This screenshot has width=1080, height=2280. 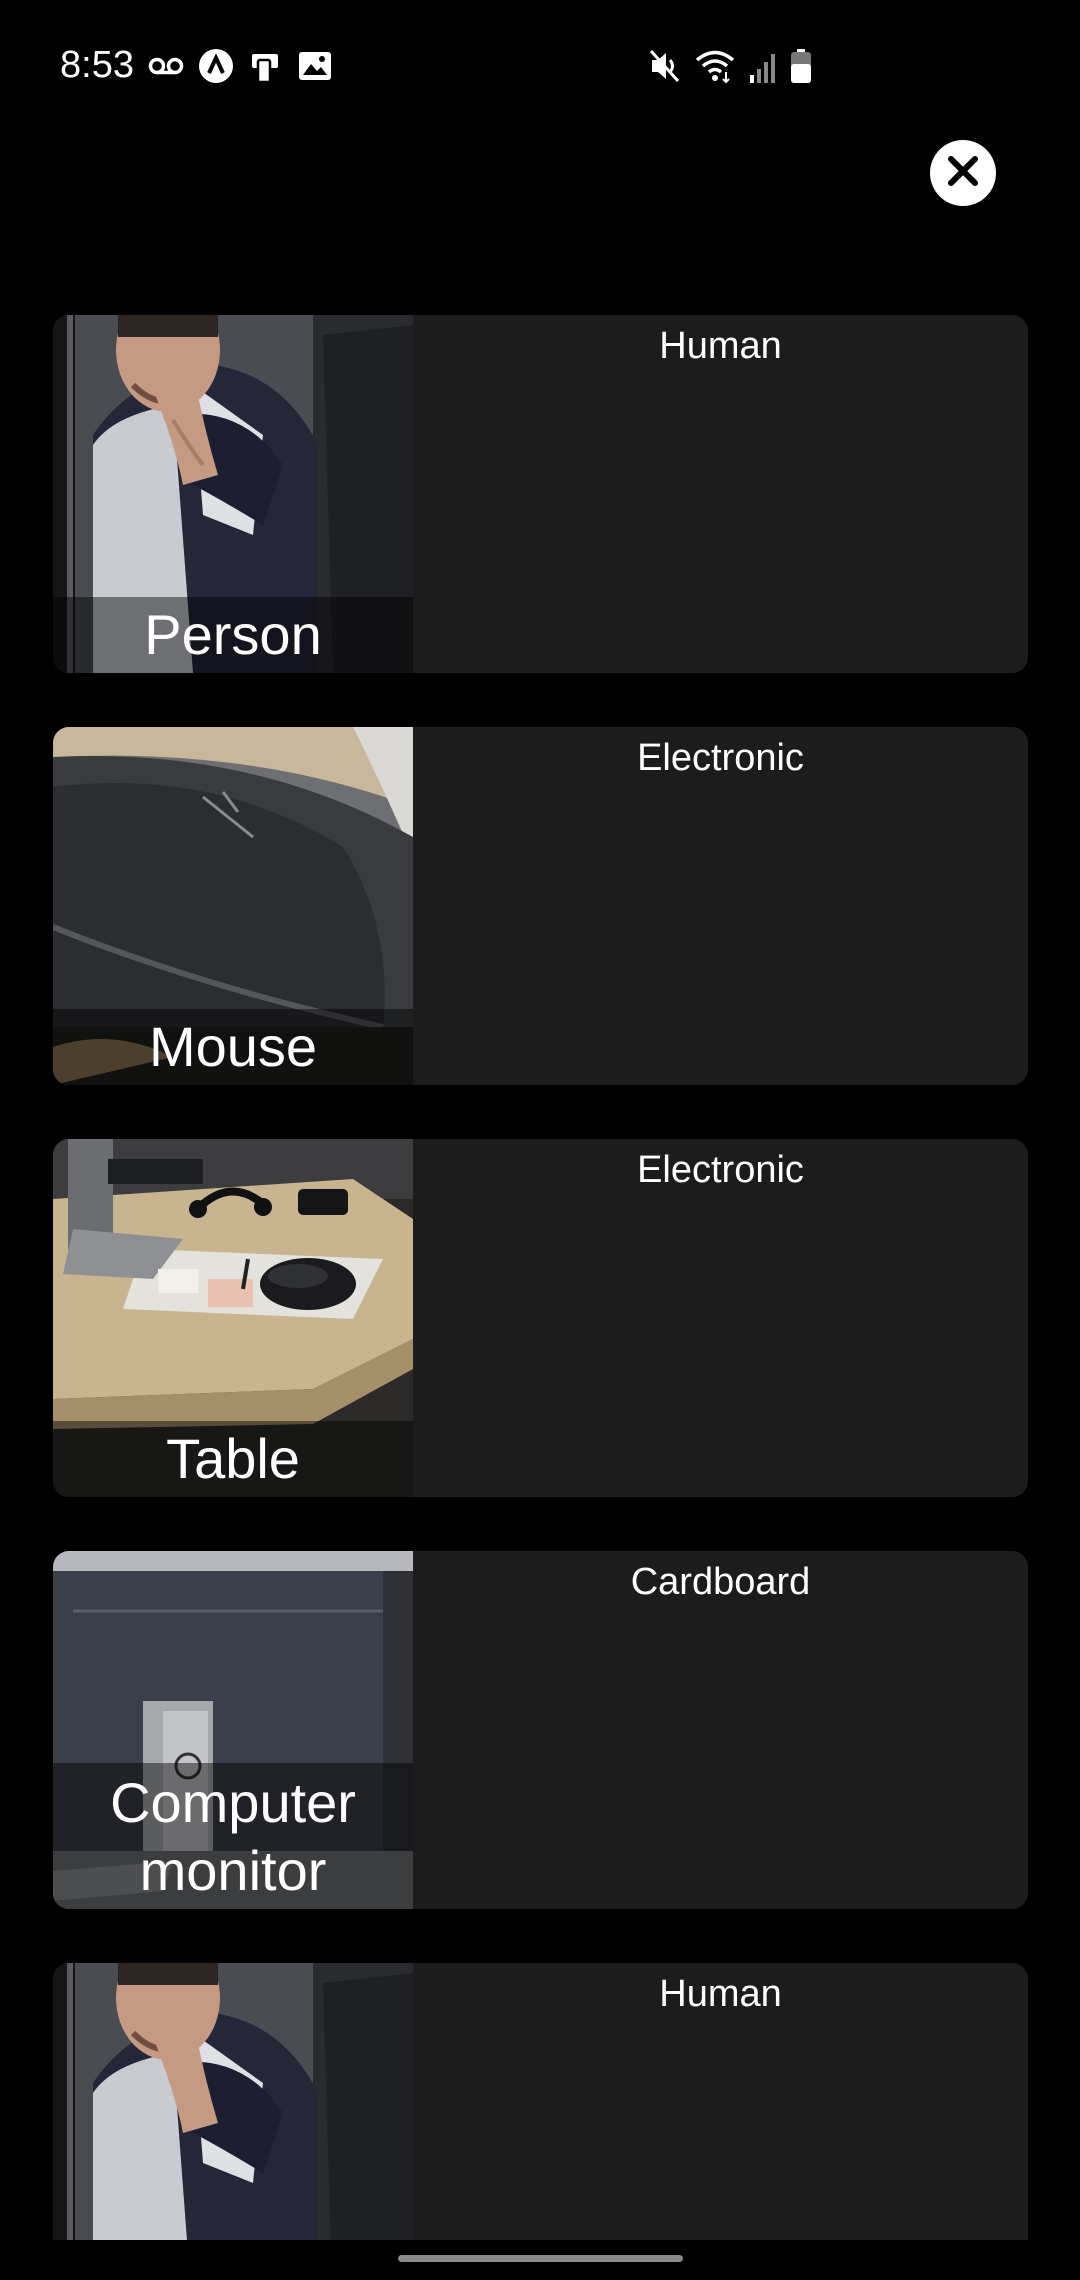 I want to click on battery-icon, so click(x=801, y=68).